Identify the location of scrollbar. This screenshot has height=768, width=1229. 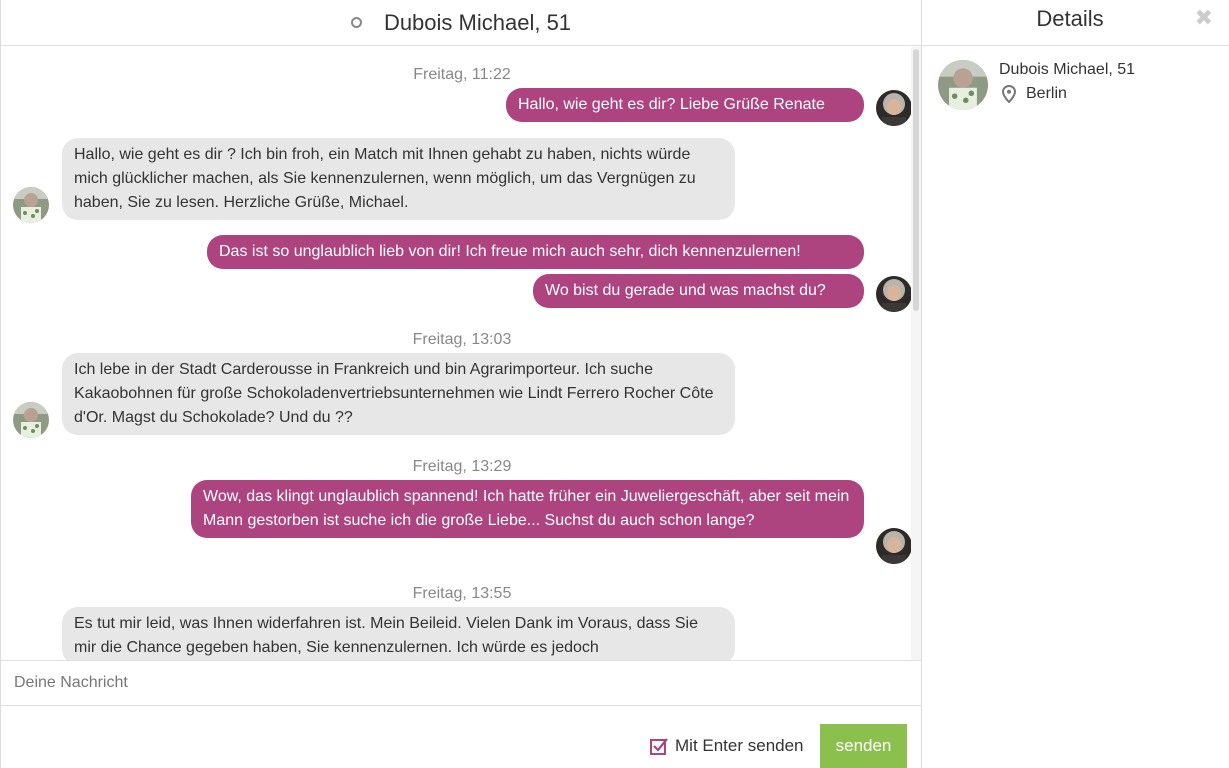
(916, 353).